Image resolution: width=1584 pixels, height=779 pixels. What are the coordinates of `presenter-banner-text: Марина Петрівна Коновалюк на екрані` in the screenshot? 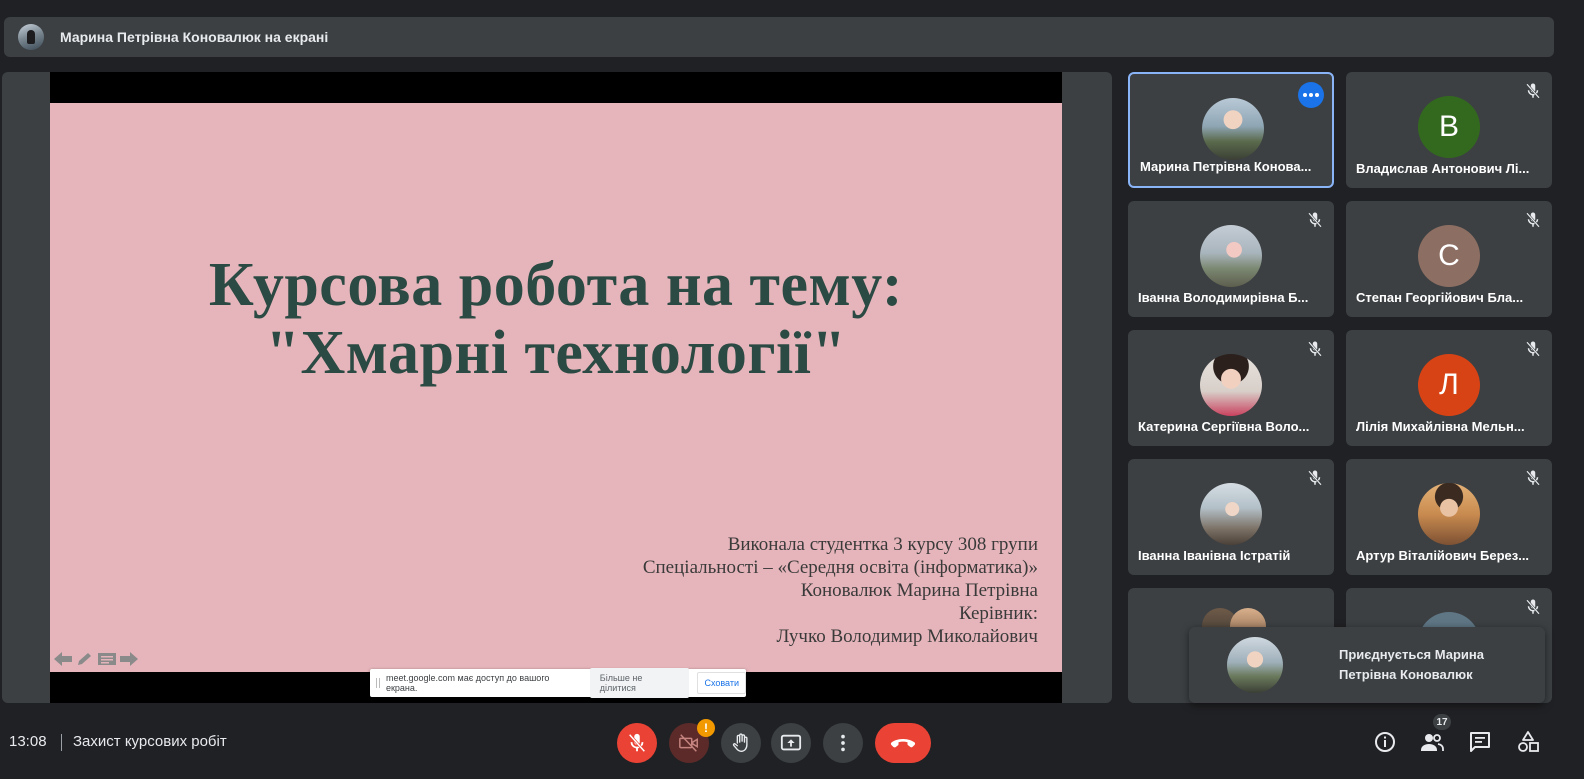 It's located at (194, 37).